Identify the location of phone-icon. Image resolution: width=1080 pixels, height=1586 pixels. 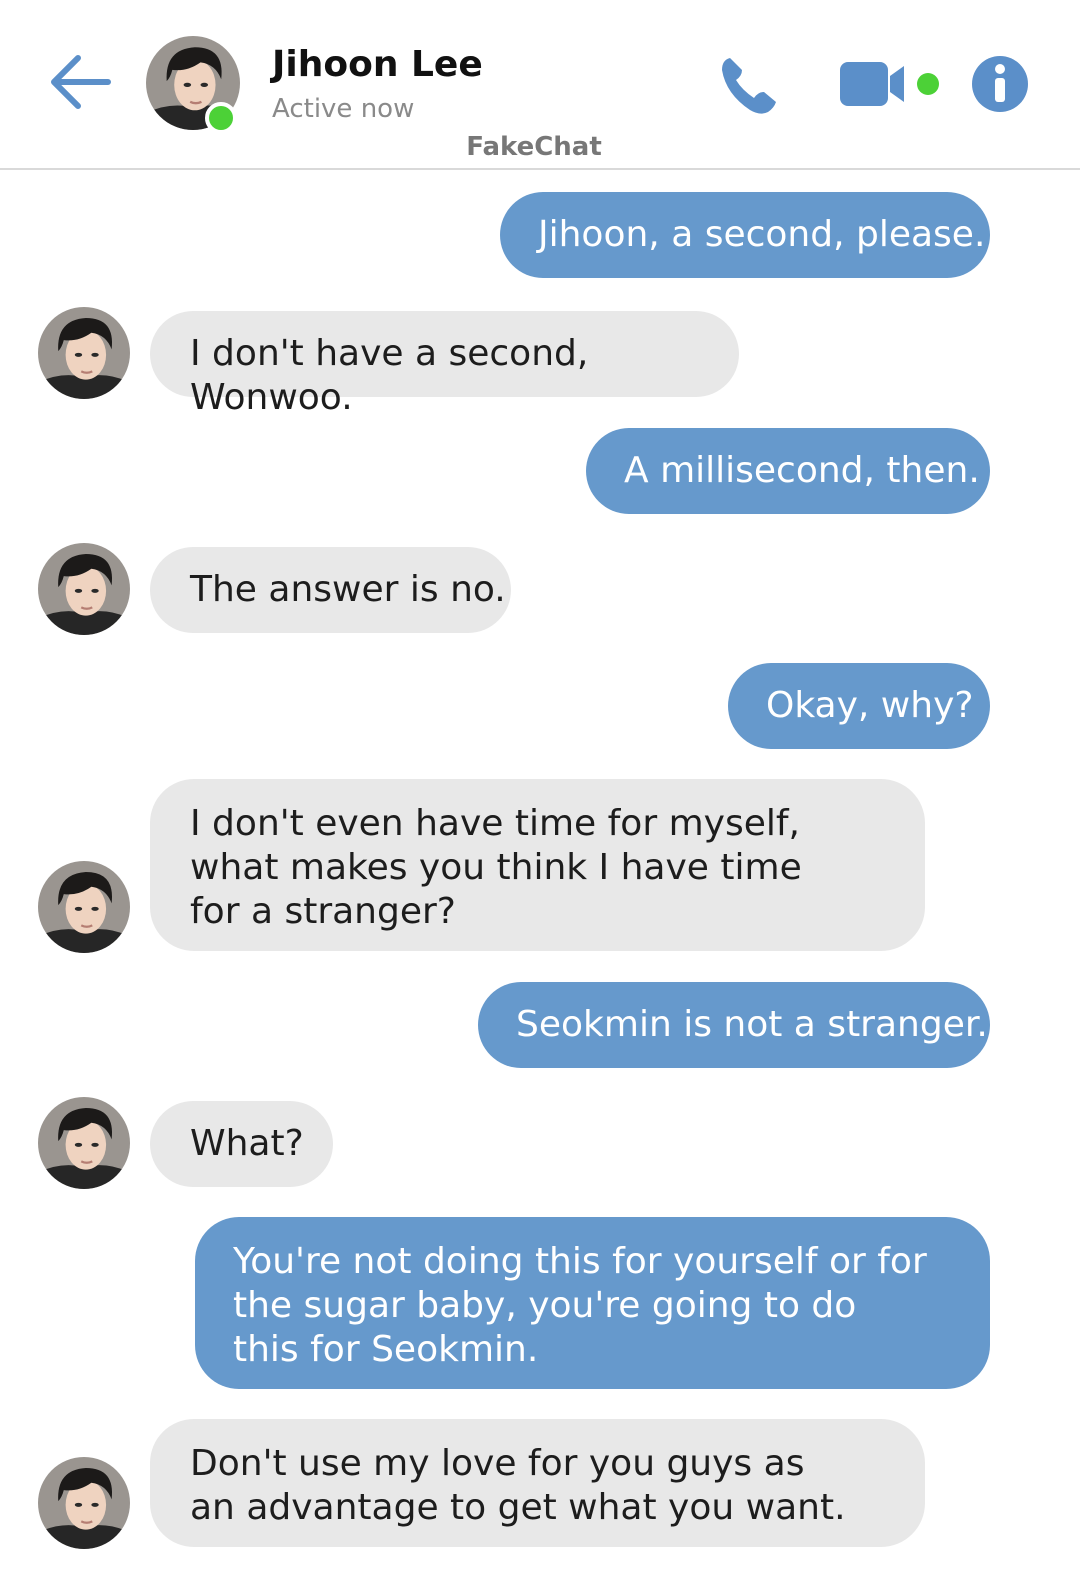
(749, 85).